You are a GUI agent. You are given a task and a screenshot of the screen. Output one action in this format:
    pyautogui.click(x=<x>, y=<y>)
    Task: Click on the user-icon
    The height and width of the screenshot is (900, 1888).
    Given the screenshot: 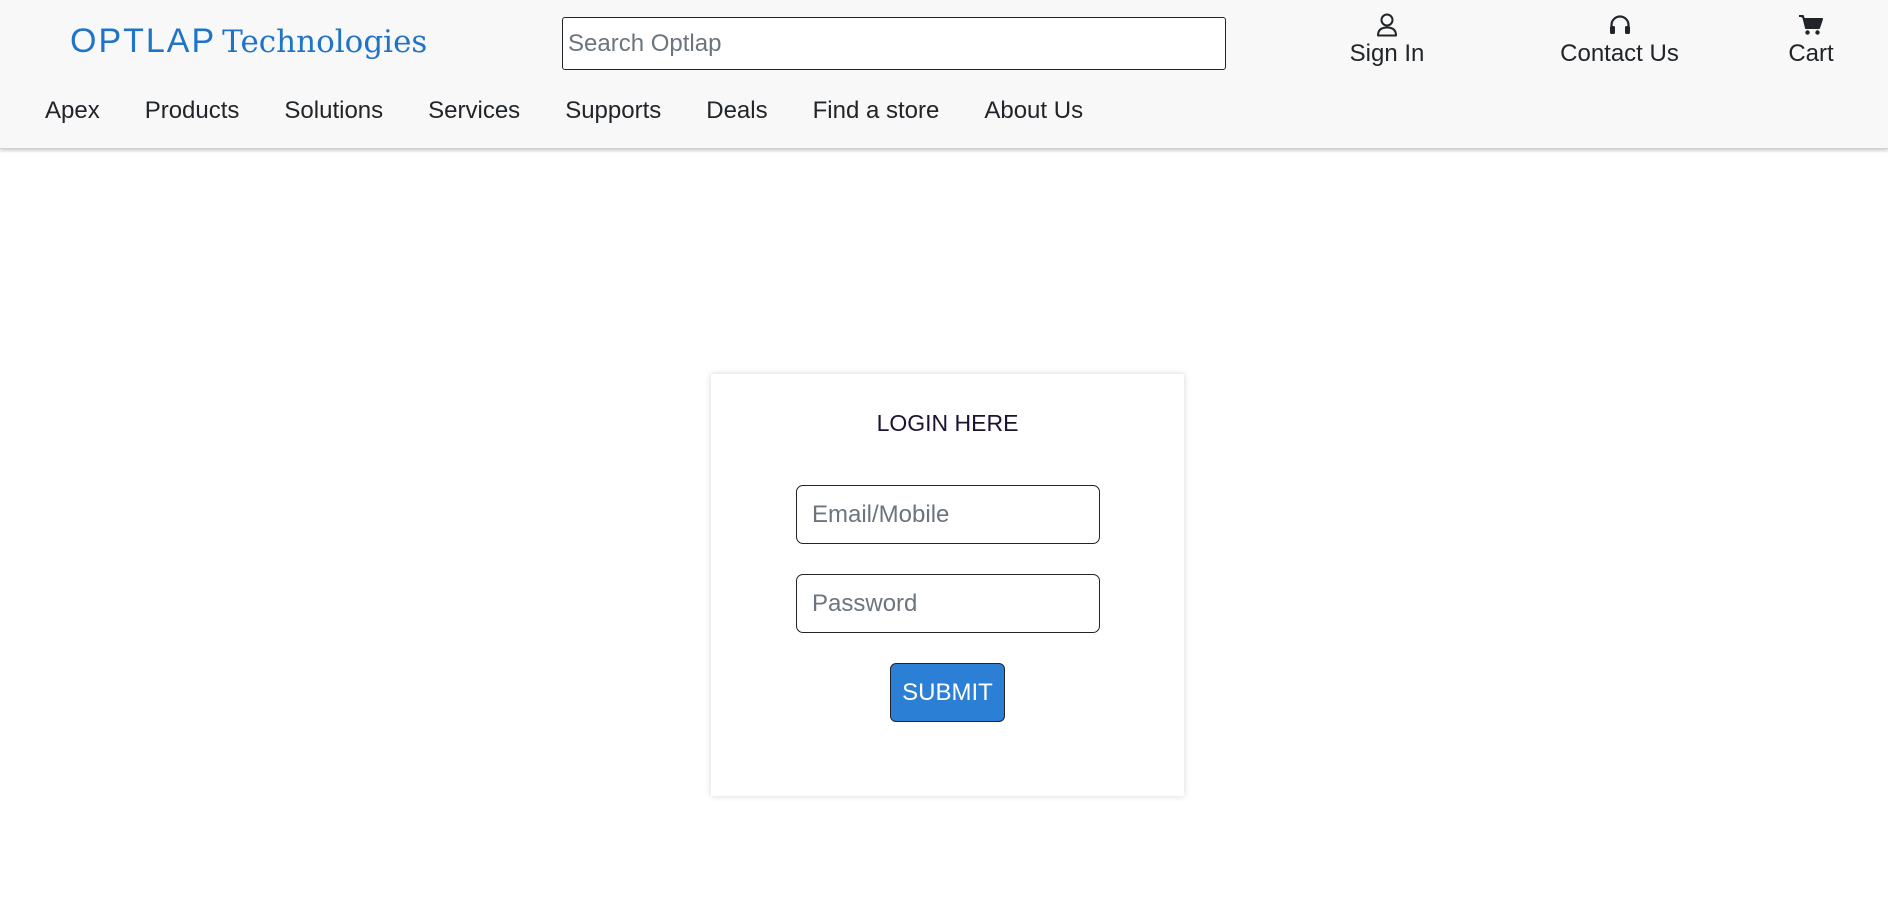 What is the action you would take?
    pyautogui.click(x=1387, y=24)
    